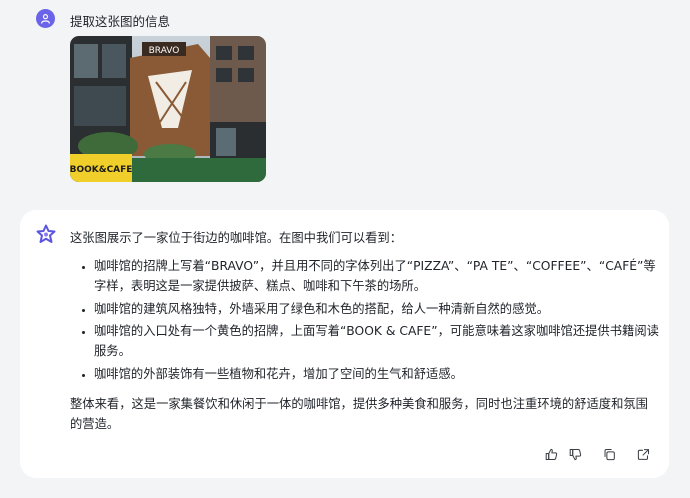 Image resolution: width=690 pixels, height=498 pixels. I want to click on user-avatar, so click(45, 18).